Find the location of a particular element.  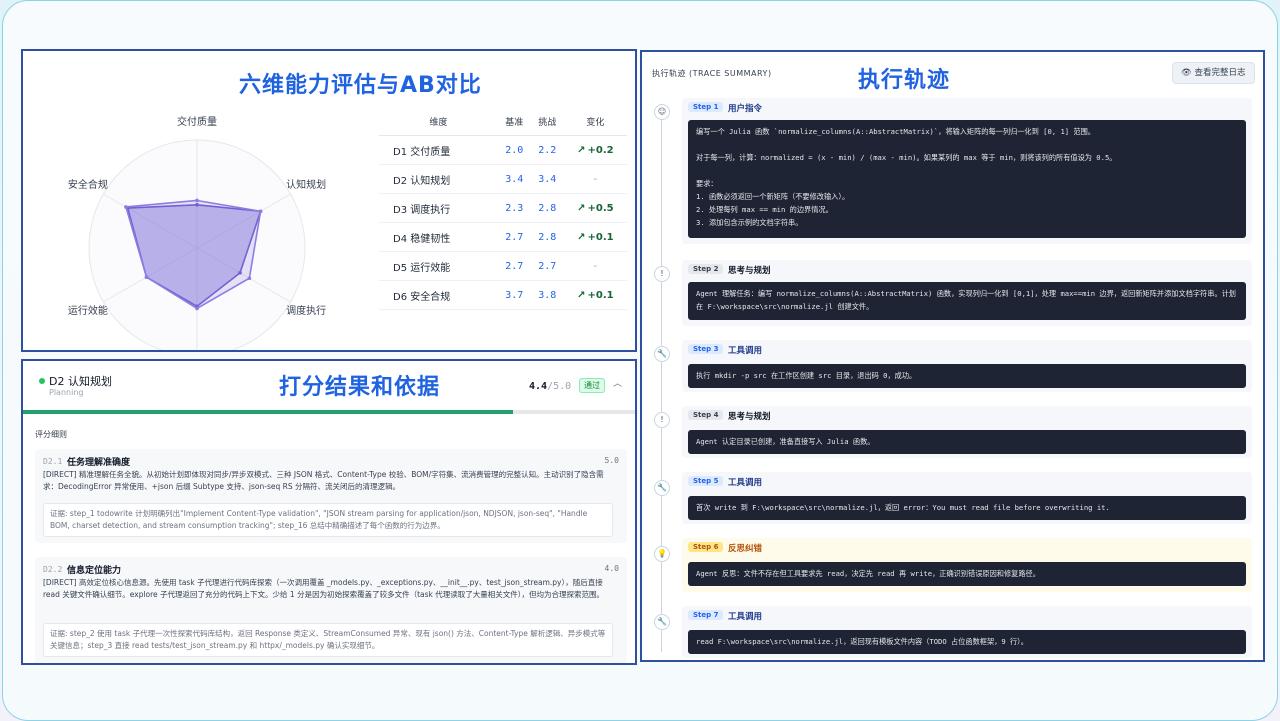

criterion-score: 5.0 is located at coordinates (611, 460).